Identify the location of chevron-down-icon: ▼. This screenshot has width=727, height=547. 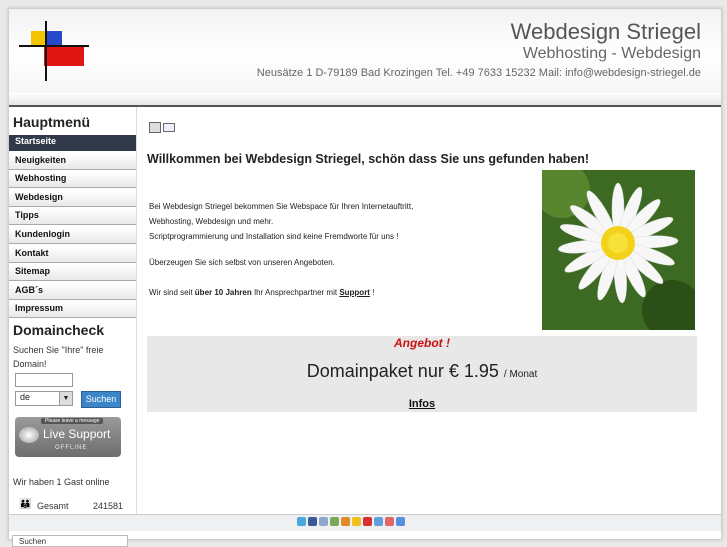
(65, 398).